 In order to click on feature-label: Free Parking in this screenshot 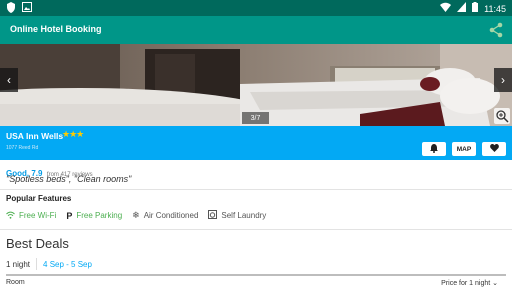, I will do `click(99, 215)`.